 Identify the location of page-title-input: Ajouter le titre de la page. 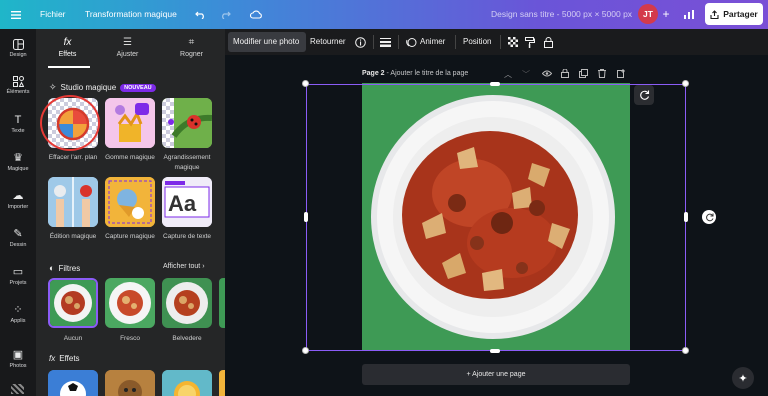
(429, 73).